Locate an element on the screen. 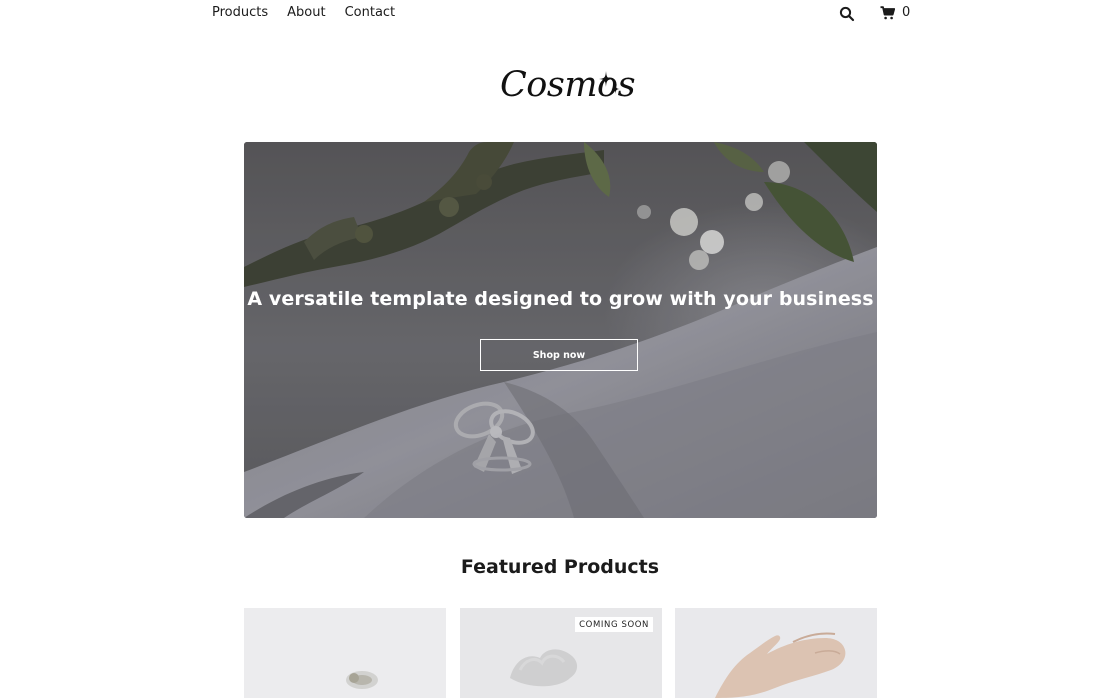 Image resolution: width=1120 pixels, height=698 pixels. nav-link-contact: Contact is located at coordinates (370, 12).